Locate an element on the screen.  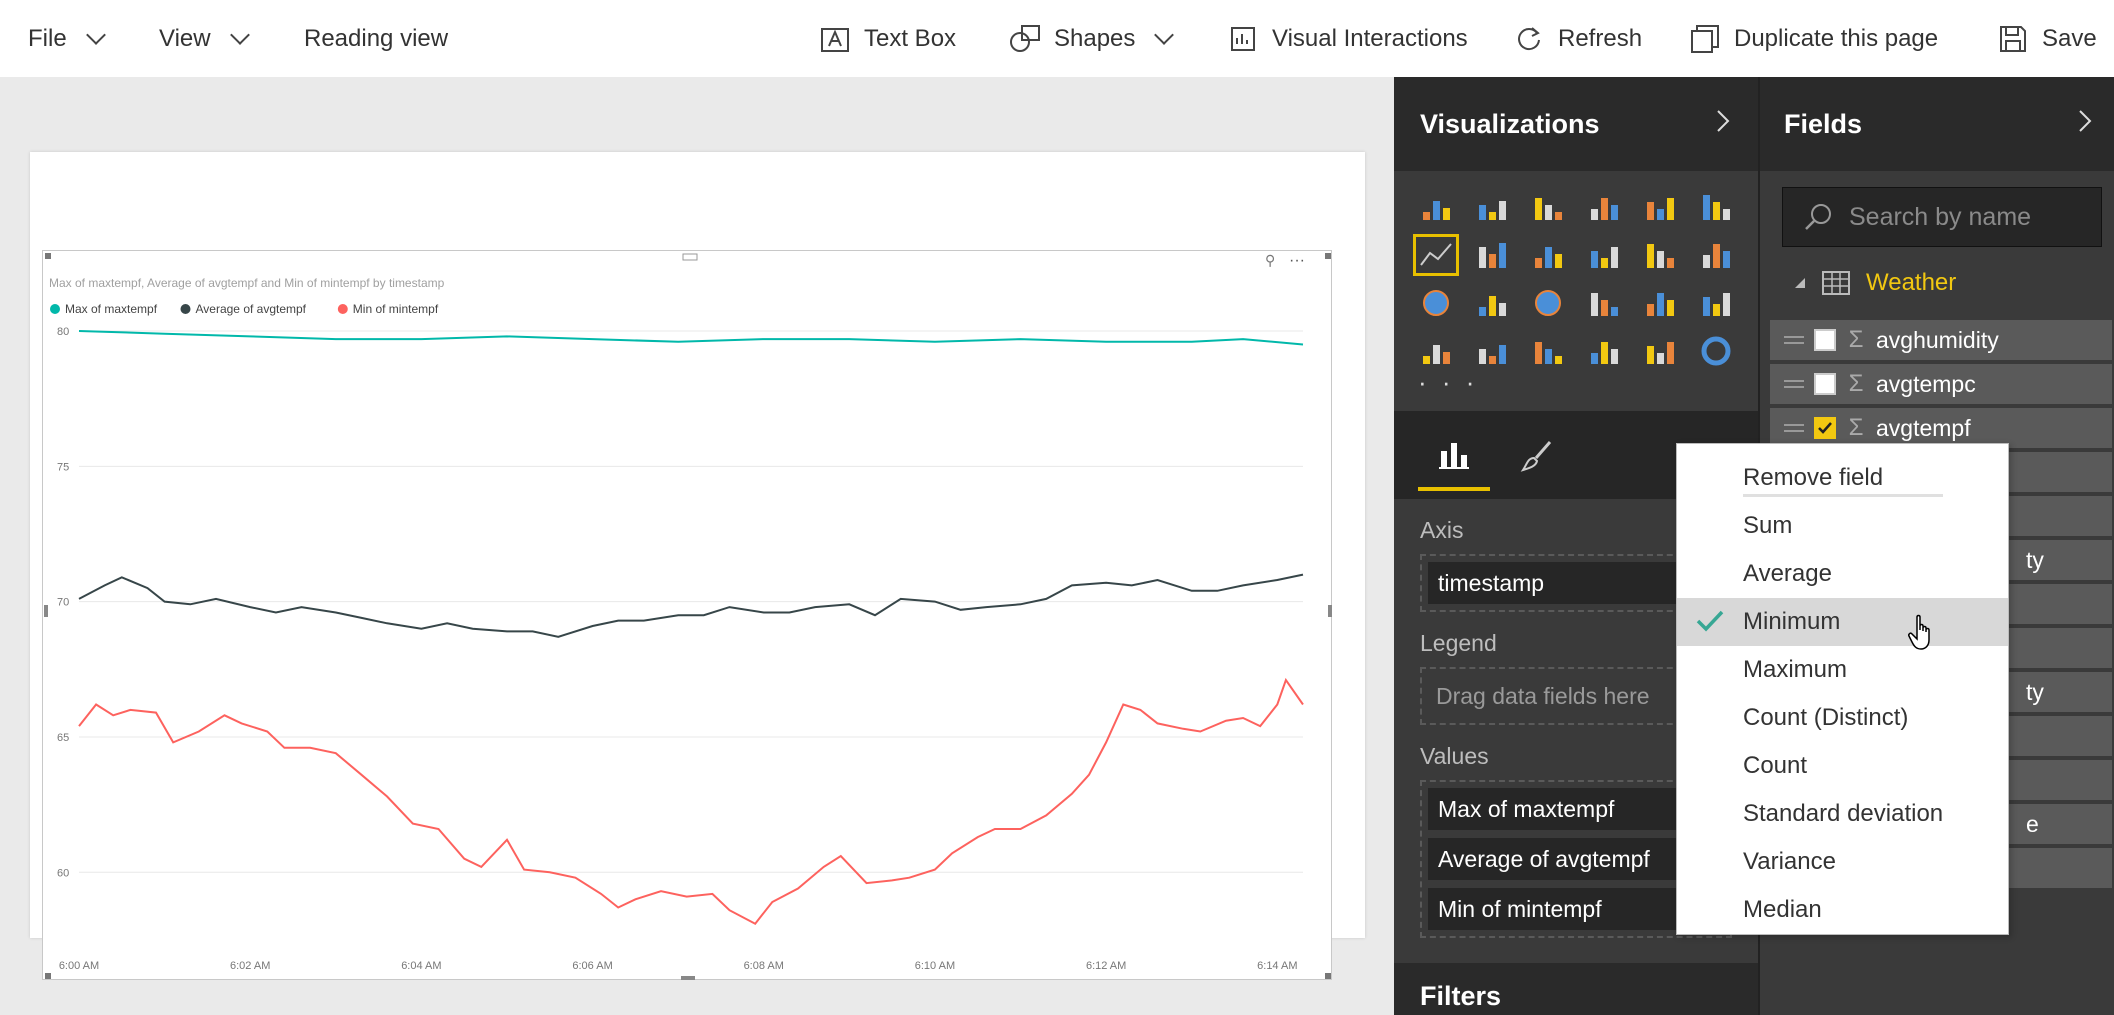
field-row: Σ avgtempf is located at coordinates (1941, 428).